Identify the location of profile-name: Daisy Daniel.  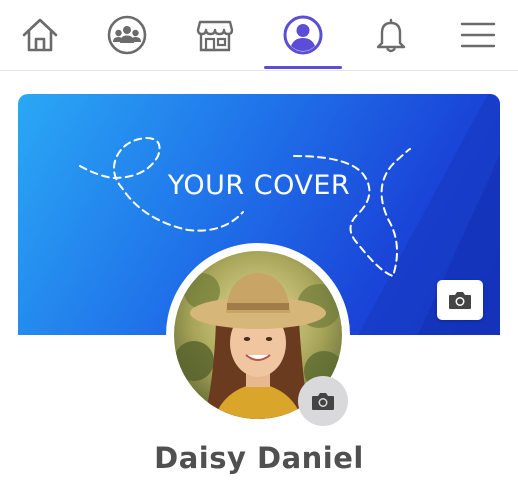
(259, 458).